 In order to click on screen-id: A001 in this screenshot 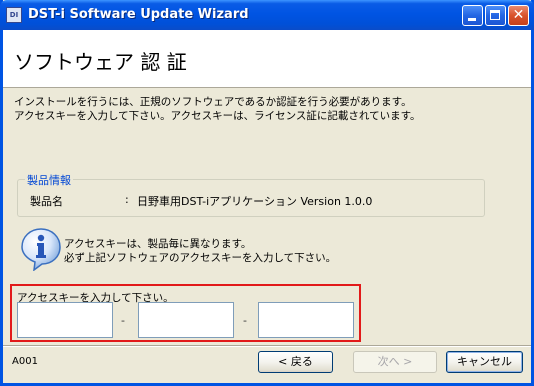, I will do `click(25, 361)`.